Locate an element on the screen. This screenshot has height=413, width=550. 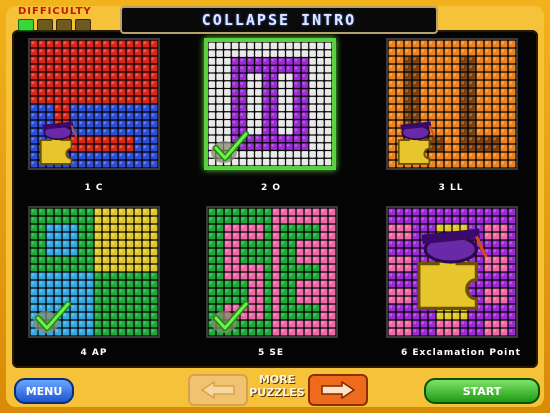
title-bar: COLLAPSE INTRO is located at coordinates (279, 20).